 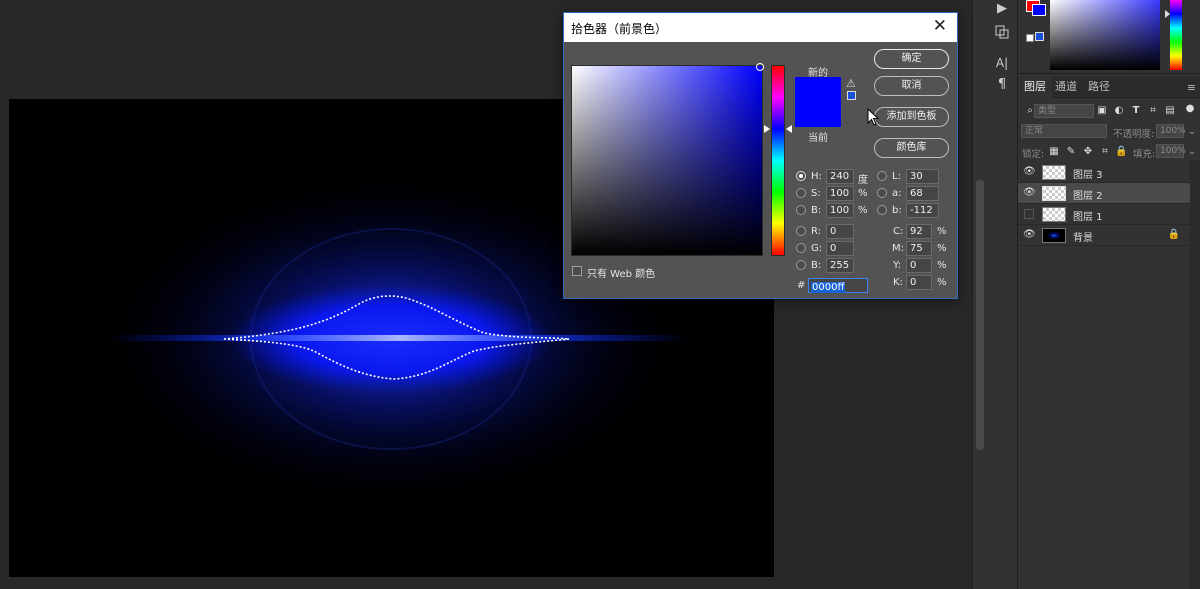 I want to click on layer-name: 图层 2, so click(x=1088, y=194).